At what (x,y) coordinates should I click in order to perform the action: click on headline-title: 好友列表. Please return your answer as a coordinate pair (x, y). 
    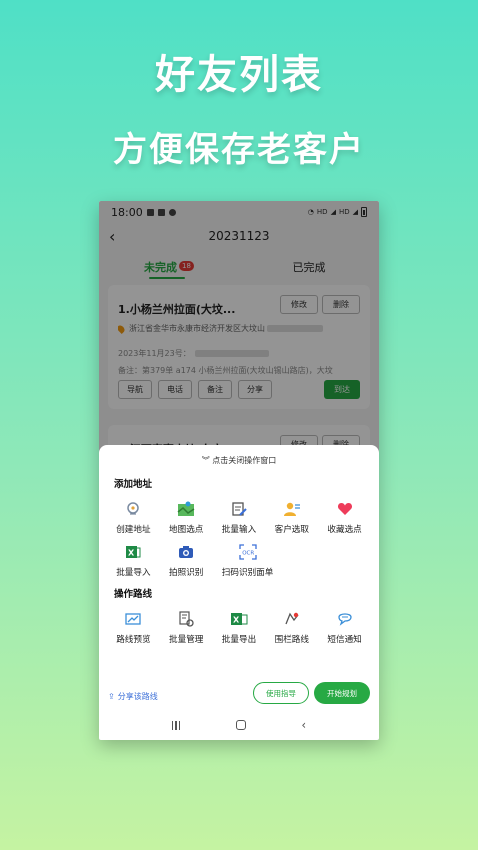
    Looking at the image, I should click on (239, 75).